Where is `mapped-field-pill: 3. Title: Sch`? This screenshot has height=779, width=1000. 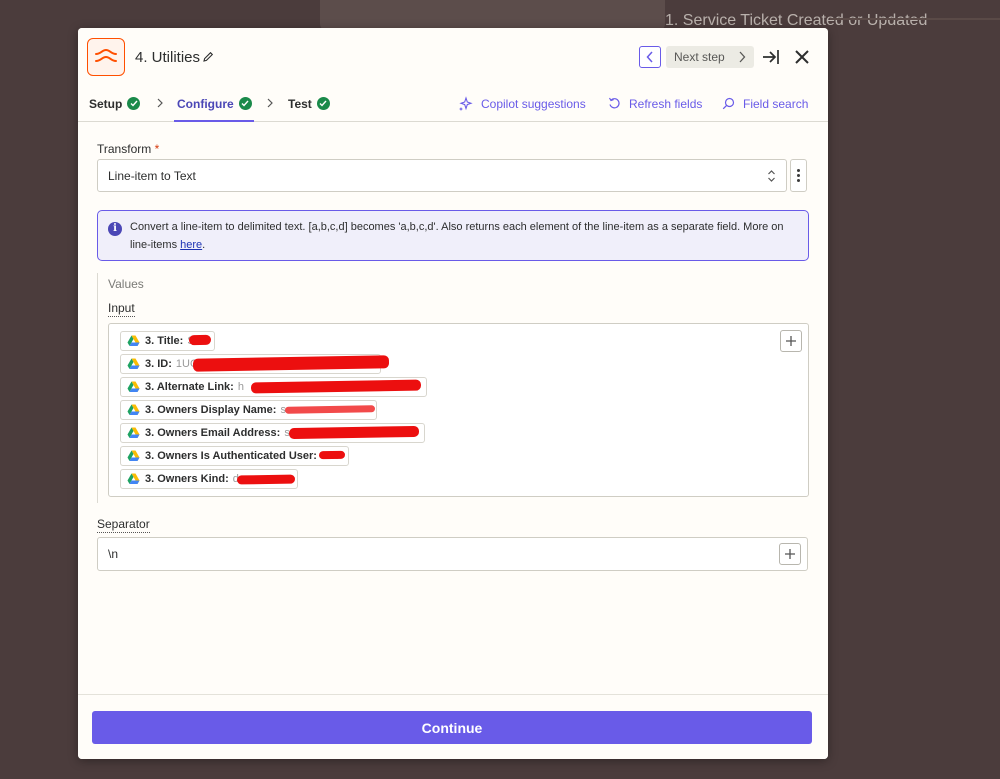
mapped-field-pill: 3. Title: Sch is located at coordinates (168, 341).